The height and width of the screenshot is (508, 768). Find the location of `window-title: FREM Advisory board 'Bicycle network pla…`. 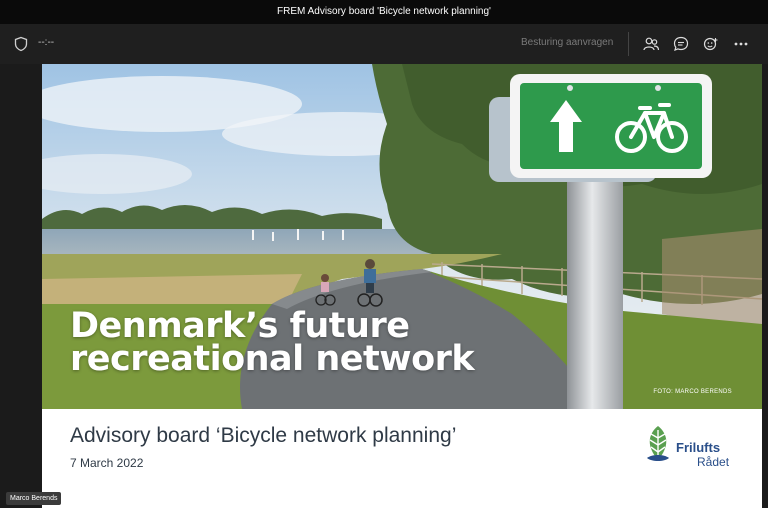

window-title: FREM Advisory board 'Bicycle network pla… is located at coordinates (384, 12).